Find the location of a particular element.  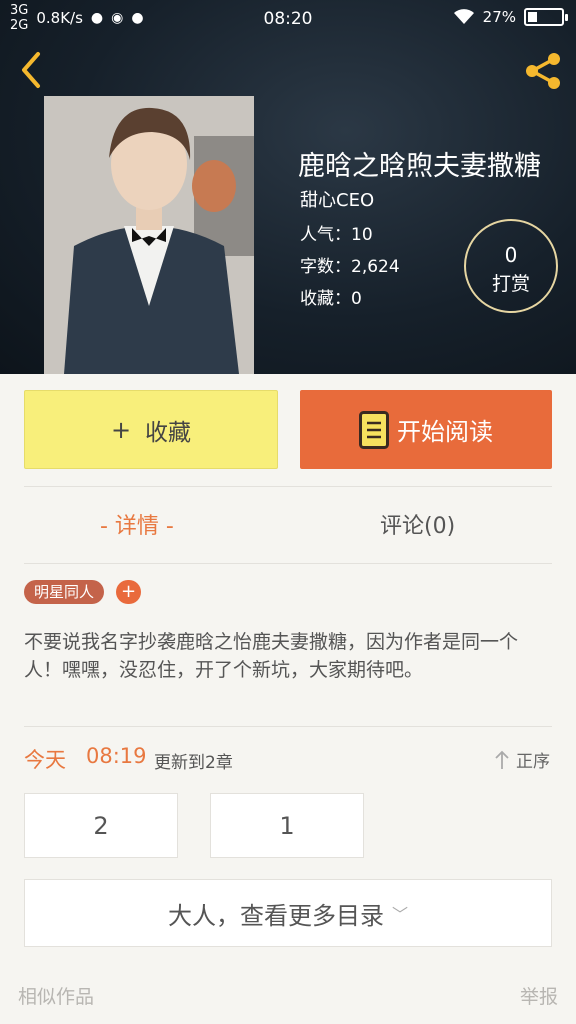

share-button is located at coordinates (543, 71).